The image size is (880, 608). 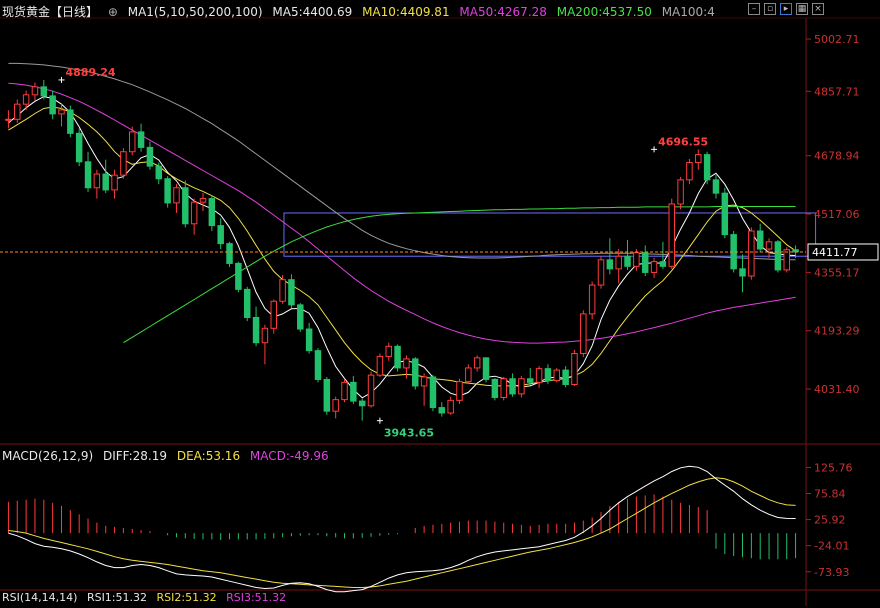 What do you see at coordinates (312, 12) in the screenshot?
I see `ma5-value: MA5:4400.69` at bounding box center [312, 12].